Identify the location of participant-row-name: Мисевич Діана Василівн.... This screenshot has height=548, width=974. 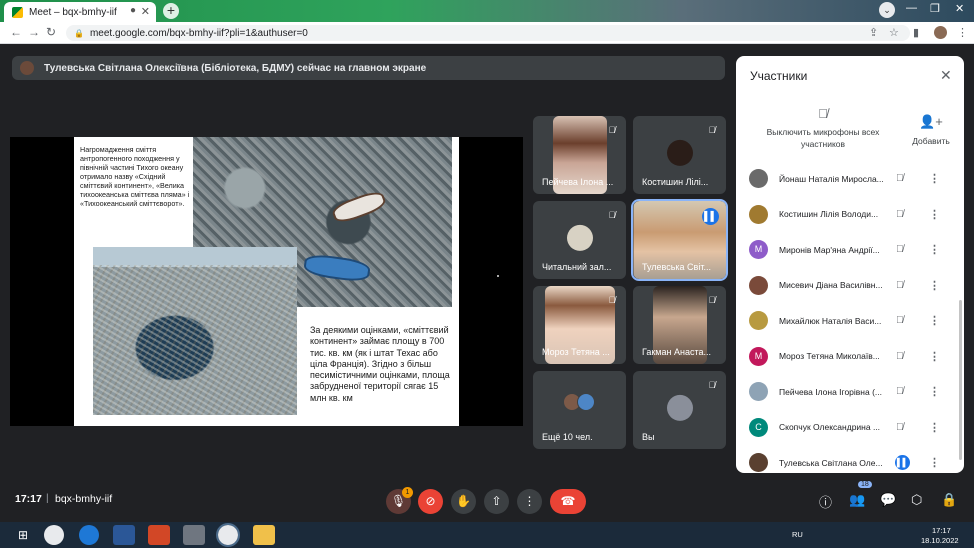
(831, 285).